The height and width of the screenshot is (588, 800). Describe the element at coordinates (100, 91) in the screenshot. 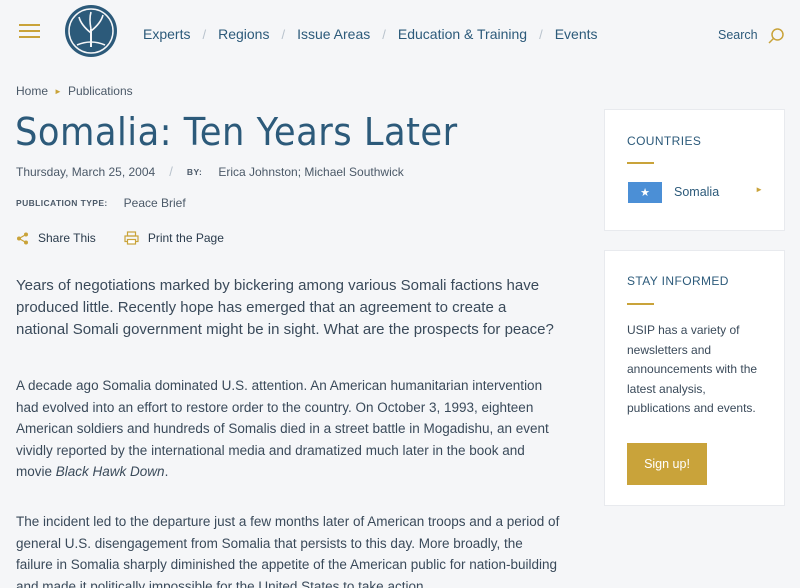

I see `breadcrumb-publications: Publications` at that location.